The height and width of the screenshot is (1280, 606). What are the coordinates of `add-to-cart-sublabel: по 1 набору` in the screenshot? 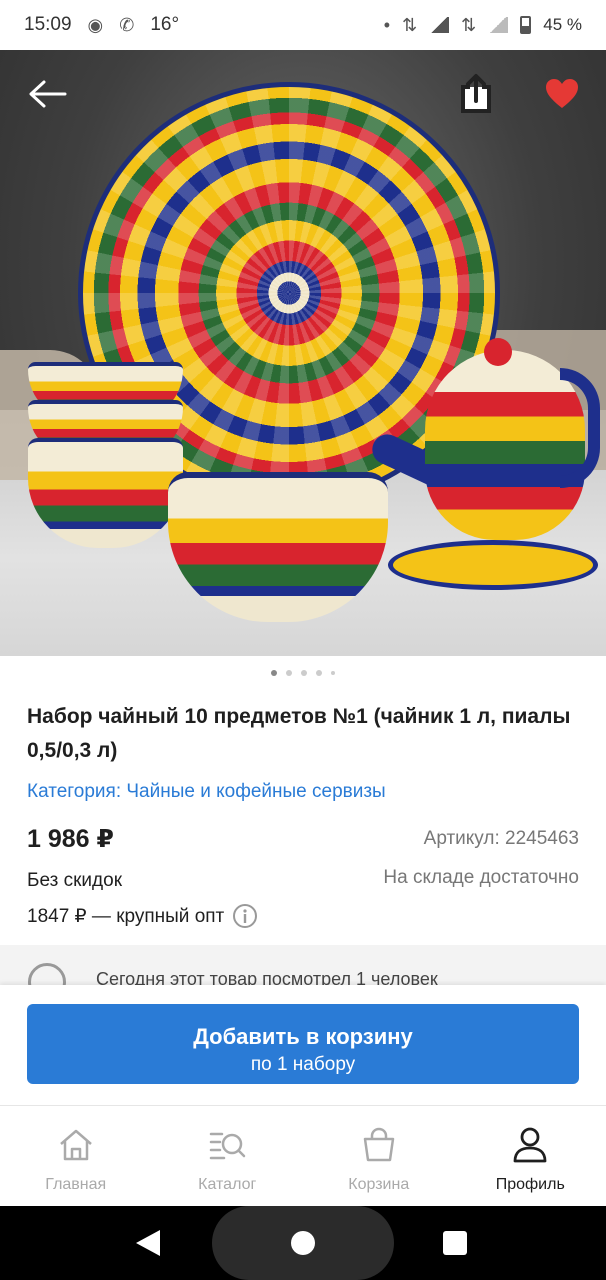 It's located at (303, 1064).